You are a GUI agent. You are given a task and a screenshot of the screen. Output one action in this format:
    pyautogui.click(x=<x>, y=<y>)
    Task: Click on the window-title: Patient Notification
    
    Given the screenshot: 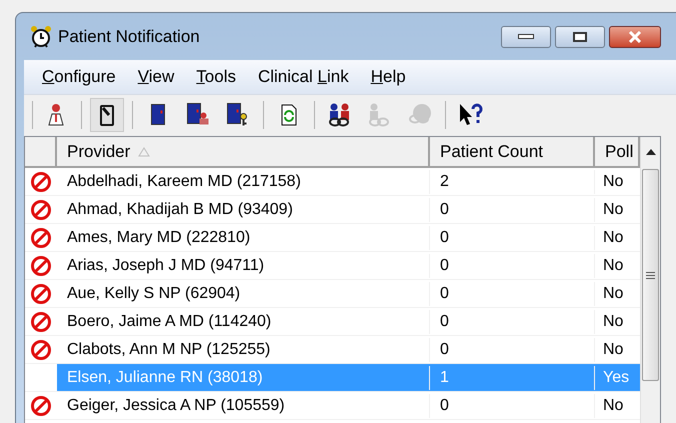 What is the action you would take?
    pyautogui.click(x=129, y=37)
    